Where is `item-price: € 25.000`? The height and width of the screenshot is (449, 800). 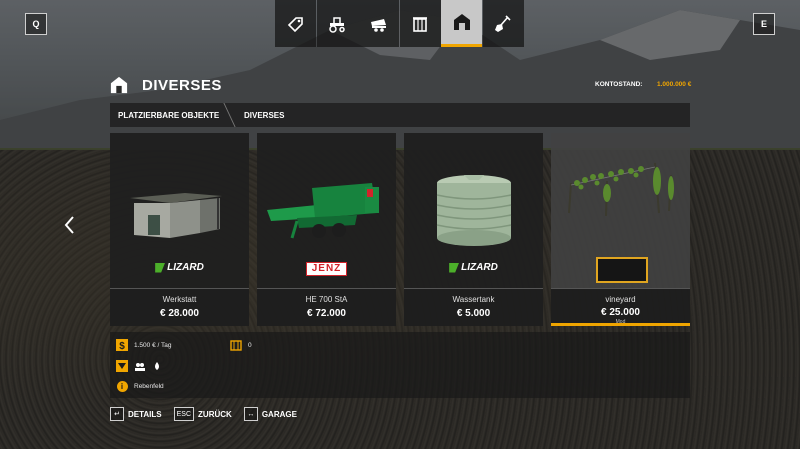
item-price: € 25.000 is located at coordinates (620, 312).